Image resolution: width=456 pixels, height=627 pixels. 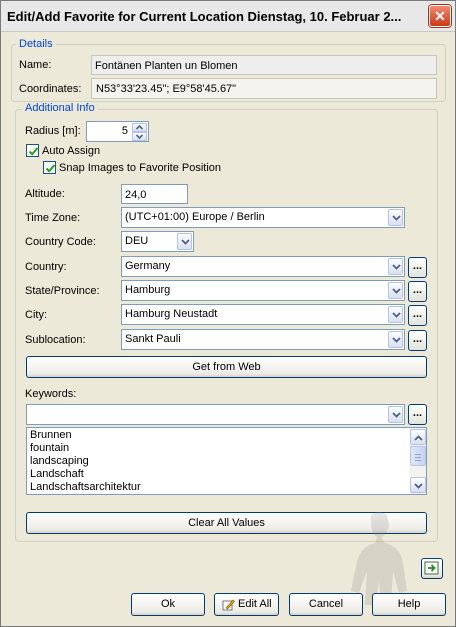 I want to click on sublocation-value: Sankt Pauli, so click(x=153, y=339).